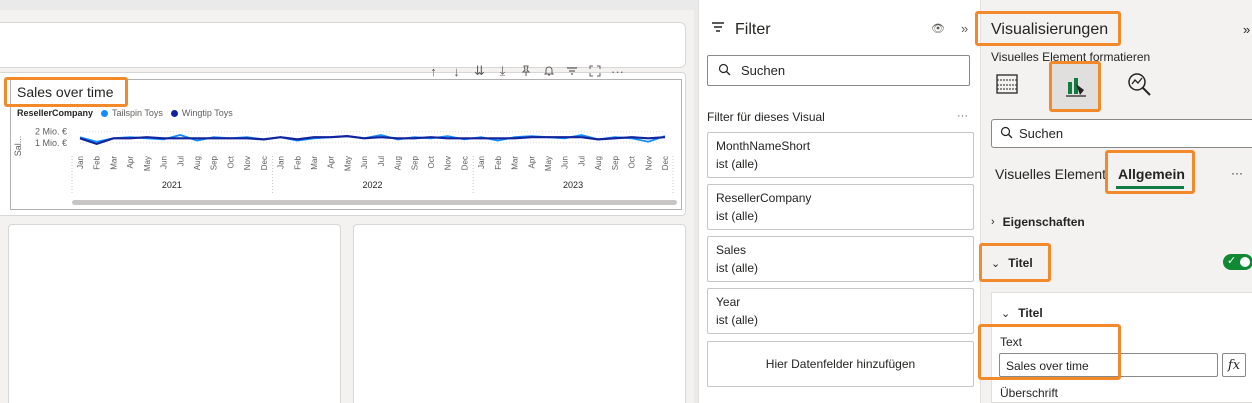 The image size is (1252, 403). I want to click on arrow-up-icon: ↑, so click(433, 71).